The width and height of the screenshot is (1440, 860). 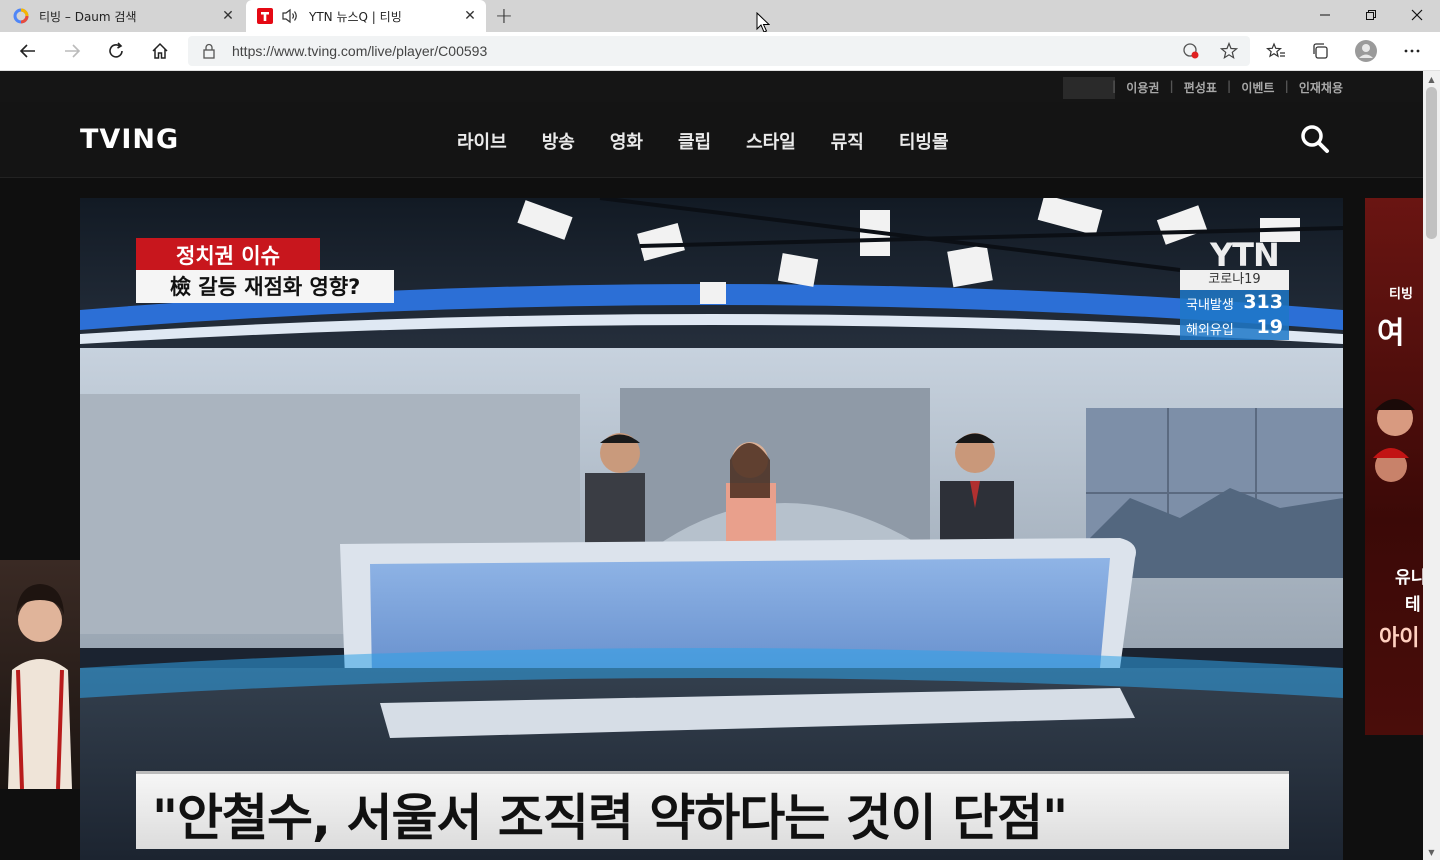 What do you see at coordinates (1229, 51) in the screenshot?
I see `add-favorite-icon` at bounding box center [1229, 51].